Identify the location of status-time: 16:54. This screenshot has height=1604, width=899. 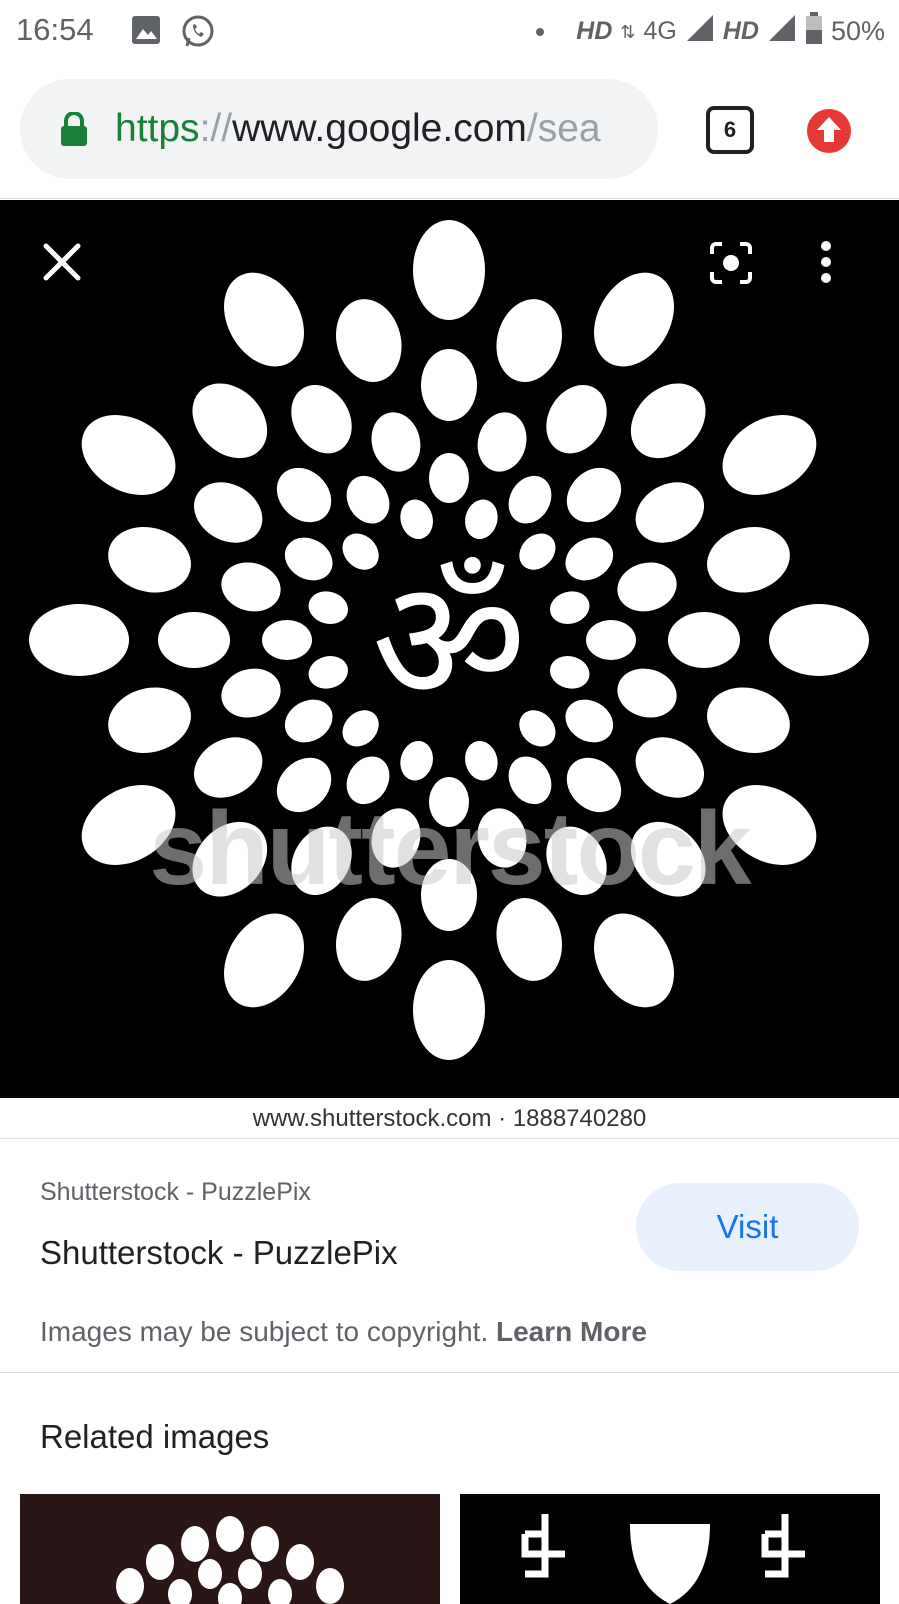
(55, 29).